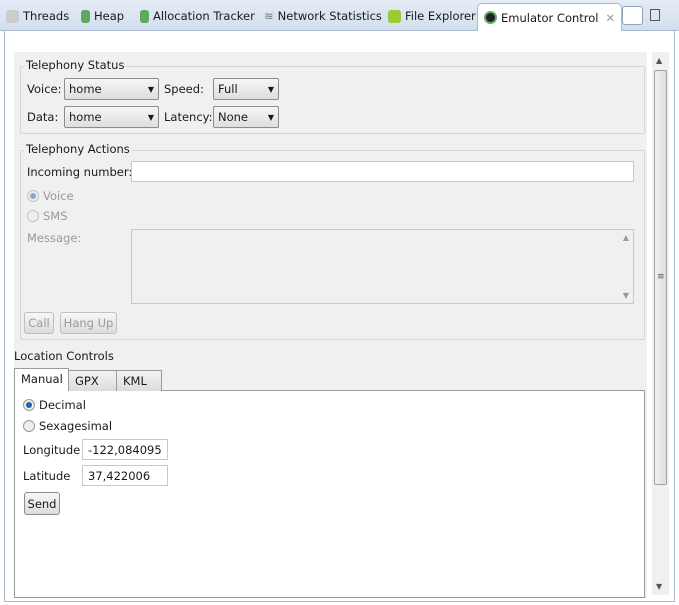  I want to click on decimal-radio: Decimal, so click(54, 405).